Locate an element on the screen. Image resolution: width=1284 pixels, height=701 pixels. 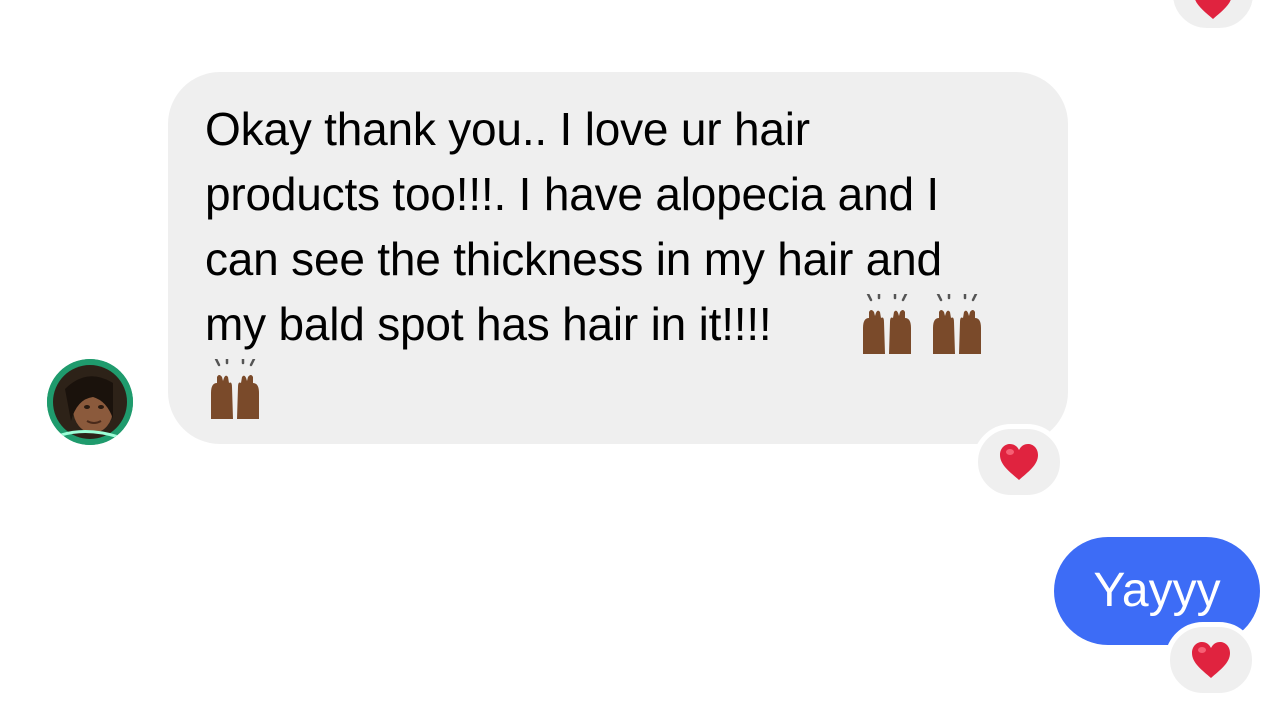
incoming-message-reaction is located at coordinates (1019, 462).